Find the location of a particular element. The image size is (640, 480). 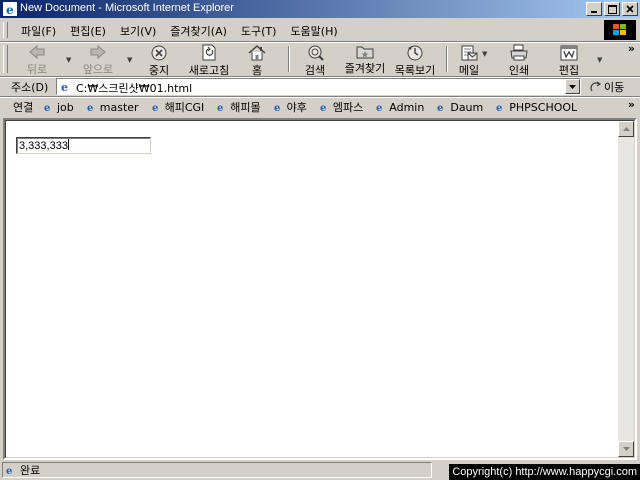

history-label: 목록보기 is located at coordinates (415, 70).